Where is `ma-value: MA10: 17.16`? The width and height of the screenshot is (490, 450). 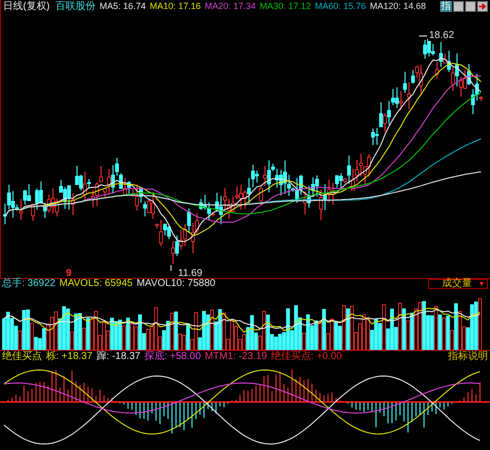 ma-value: MA10: 17.16 is located at coordinates (175, 6).